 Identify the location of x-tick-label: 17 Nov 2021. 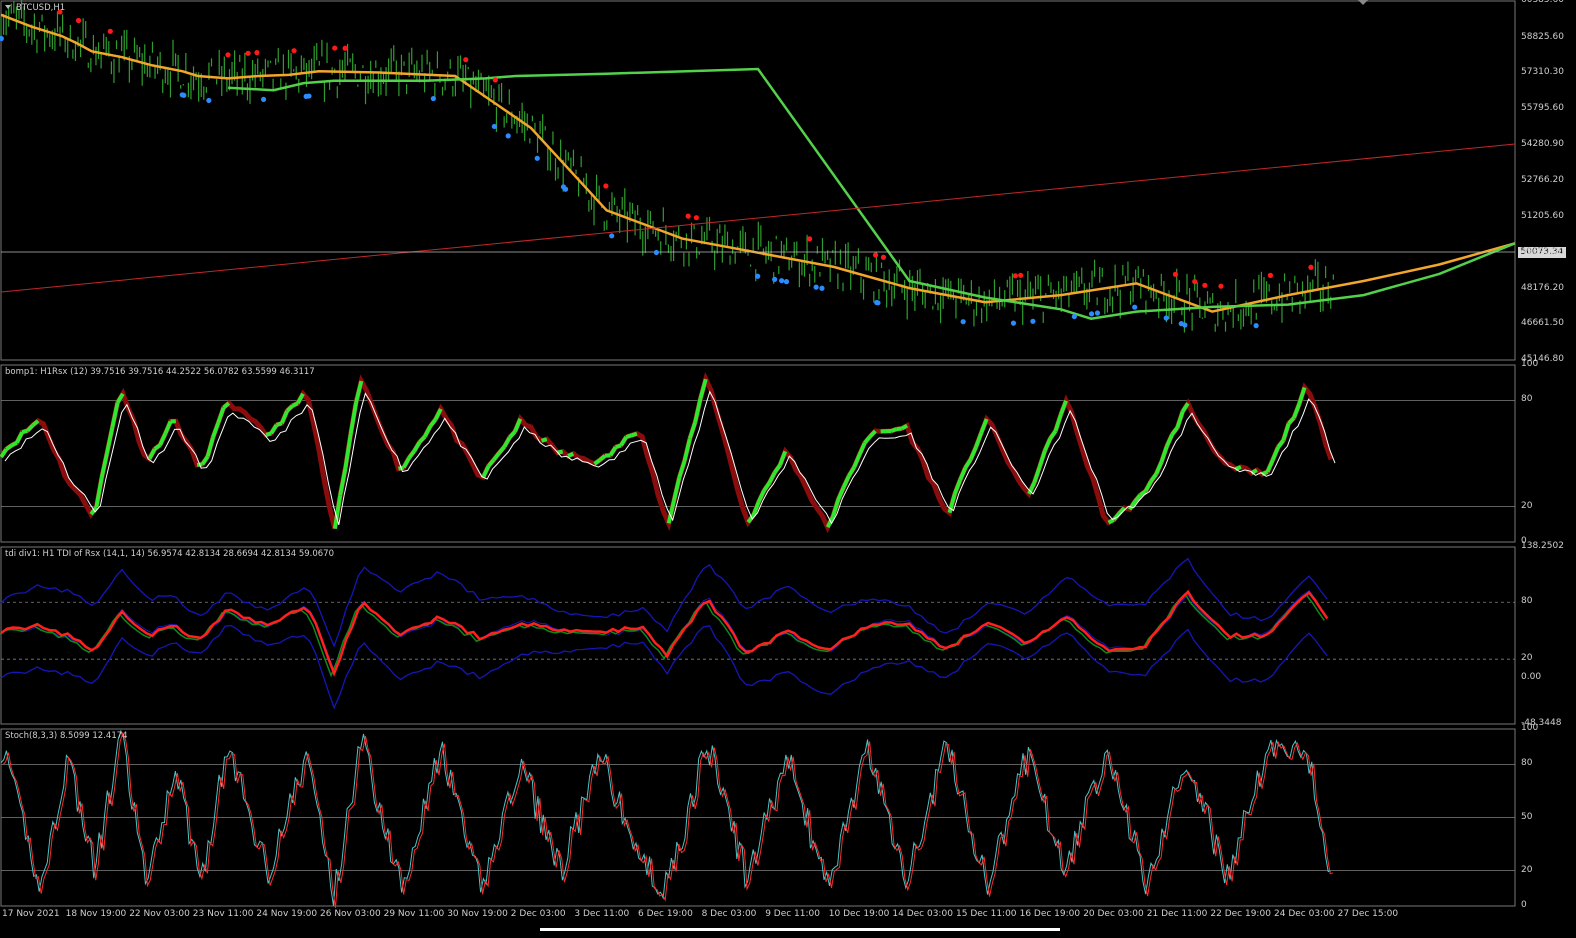
(31, 914).